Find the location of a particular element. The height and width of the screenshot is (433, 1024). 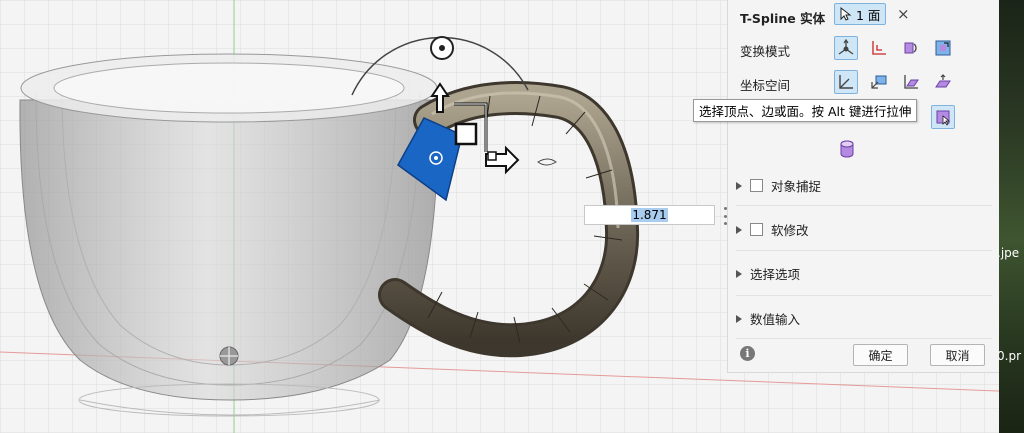

transform-mode-label: 变换模式 is located at coordinates (765, 51).